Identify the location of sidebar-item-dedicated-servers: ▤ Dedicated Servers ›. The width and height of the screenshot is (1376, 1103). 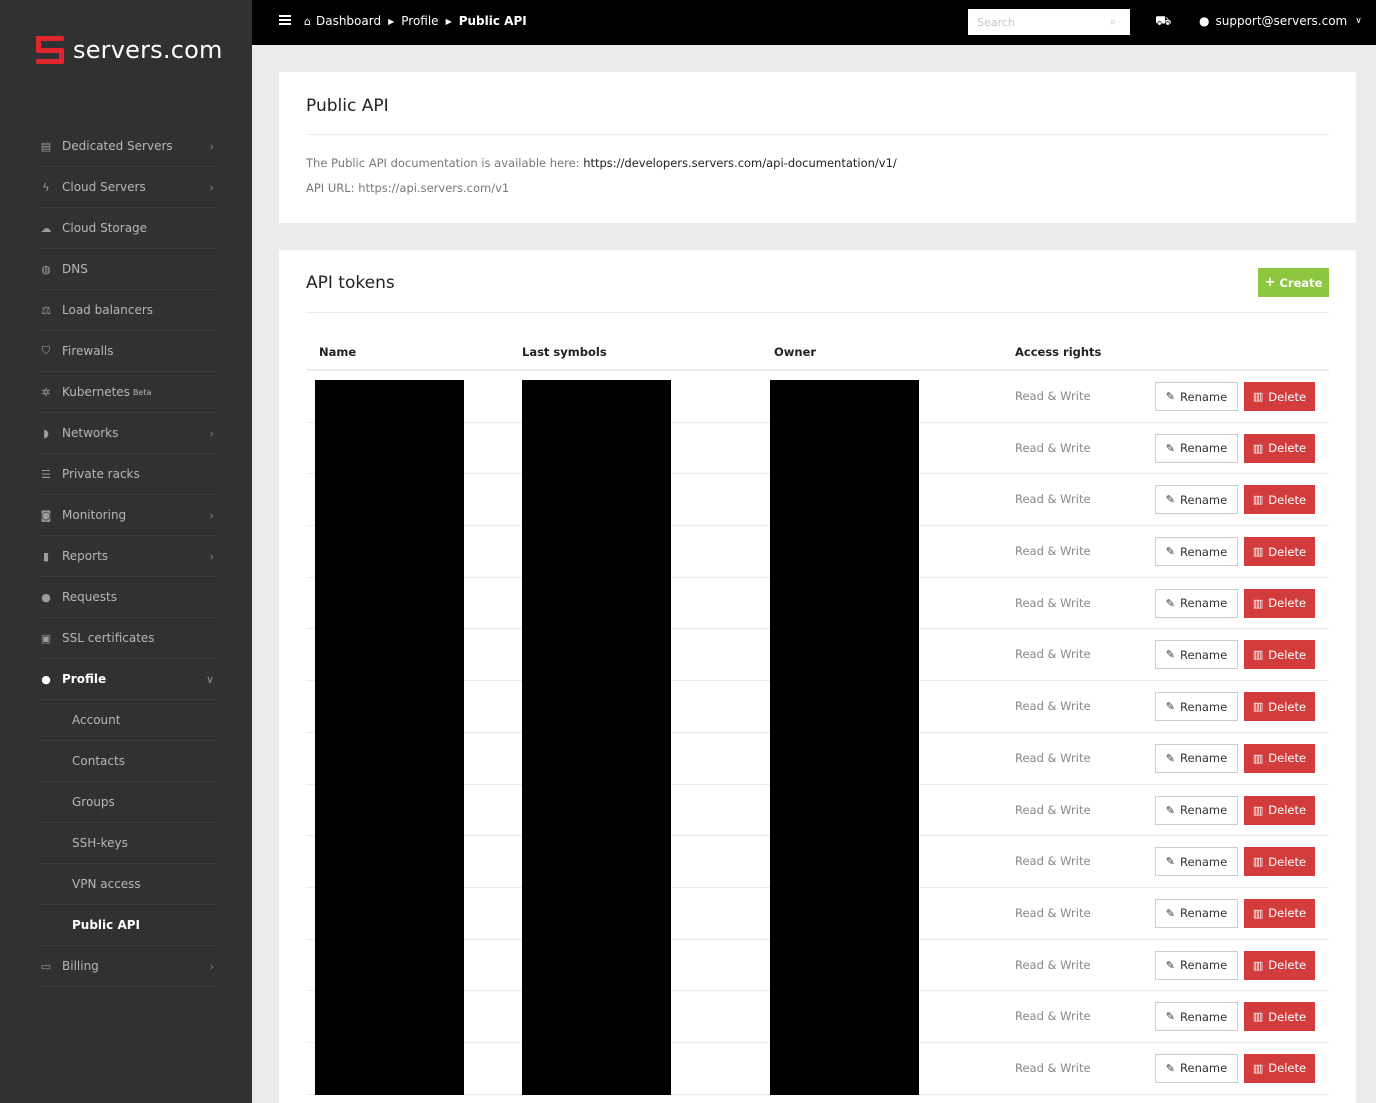
(128, 146).